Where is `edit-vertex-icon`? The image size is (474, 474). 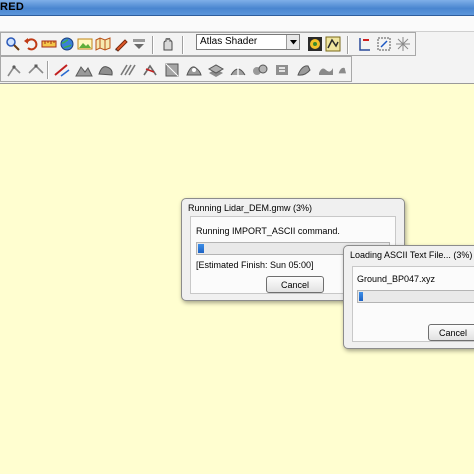 edit-vertex-icon is located at coordinates (35, 70).